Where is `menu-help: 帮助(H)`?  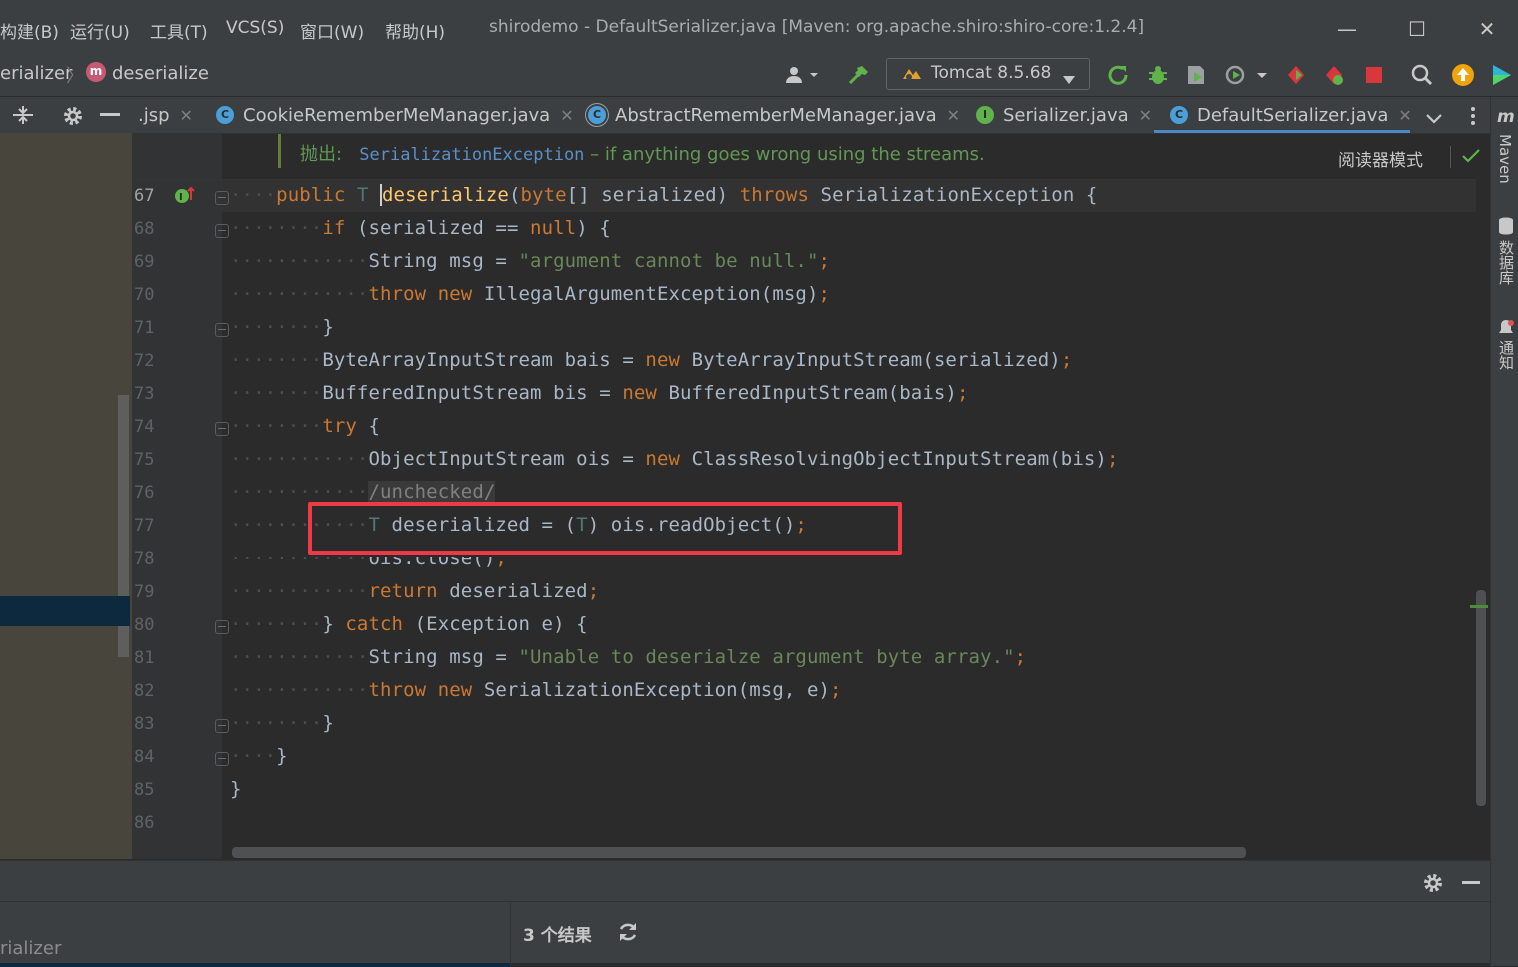
menu-help: 帮助(H) is located at coordinates (415, 30).